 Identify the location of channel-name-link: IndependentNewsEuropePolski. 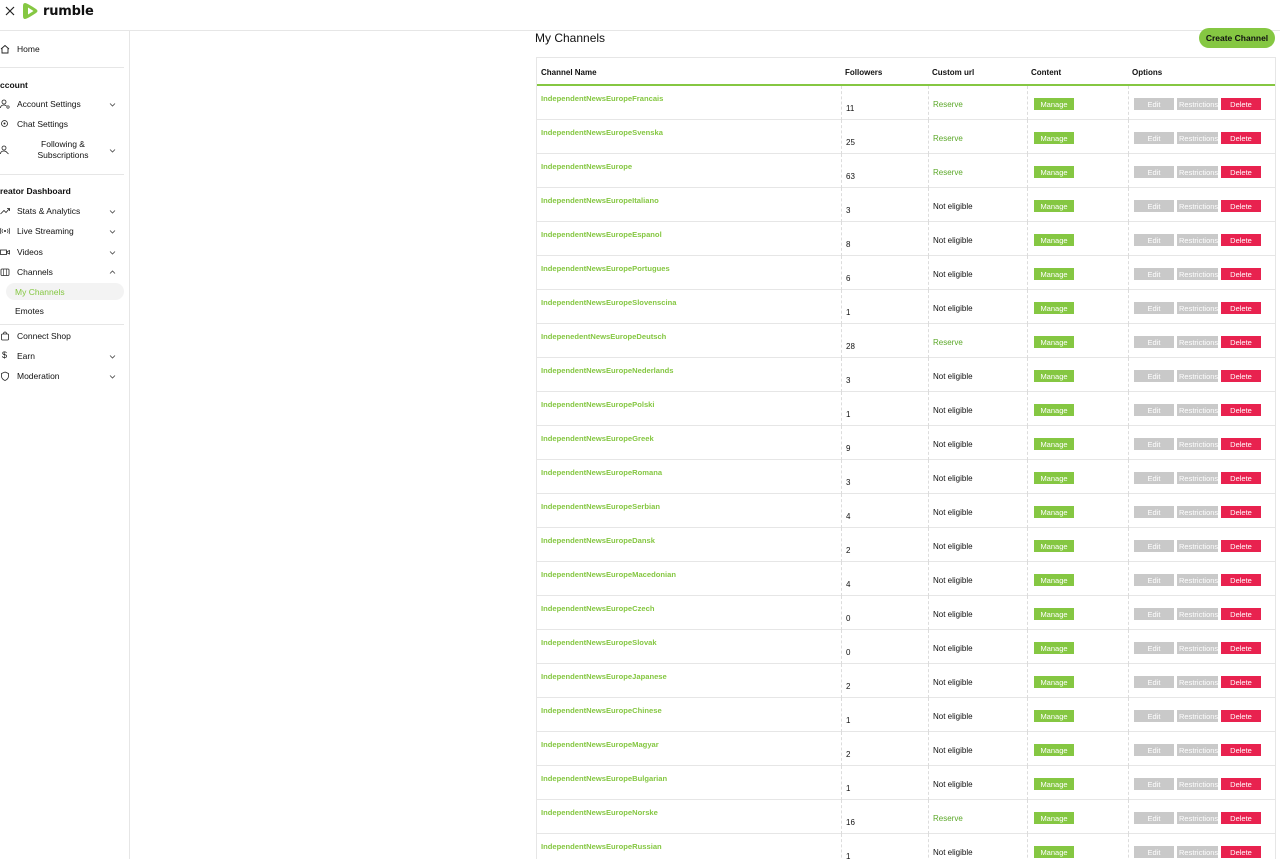
(598, 404).